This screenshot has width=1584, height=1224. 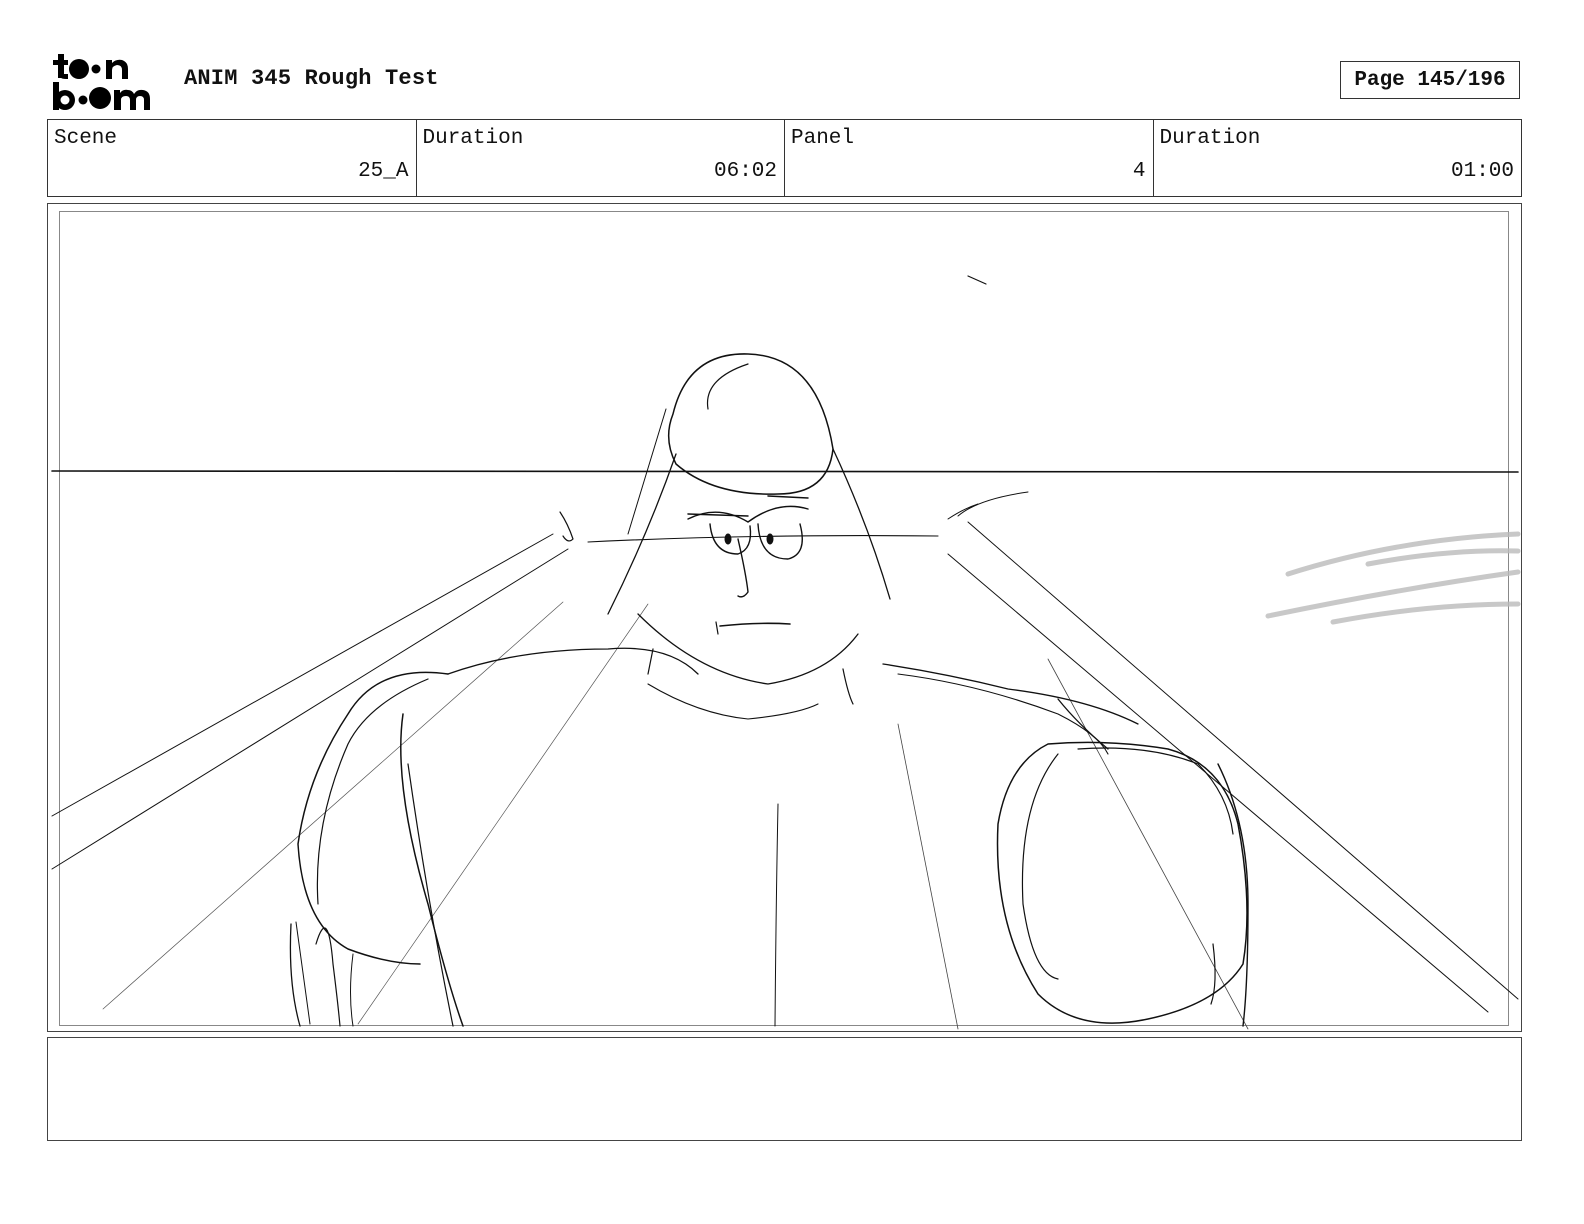 I want to click on panel-duration-value: 01:00, so click(x=1482, y=171).